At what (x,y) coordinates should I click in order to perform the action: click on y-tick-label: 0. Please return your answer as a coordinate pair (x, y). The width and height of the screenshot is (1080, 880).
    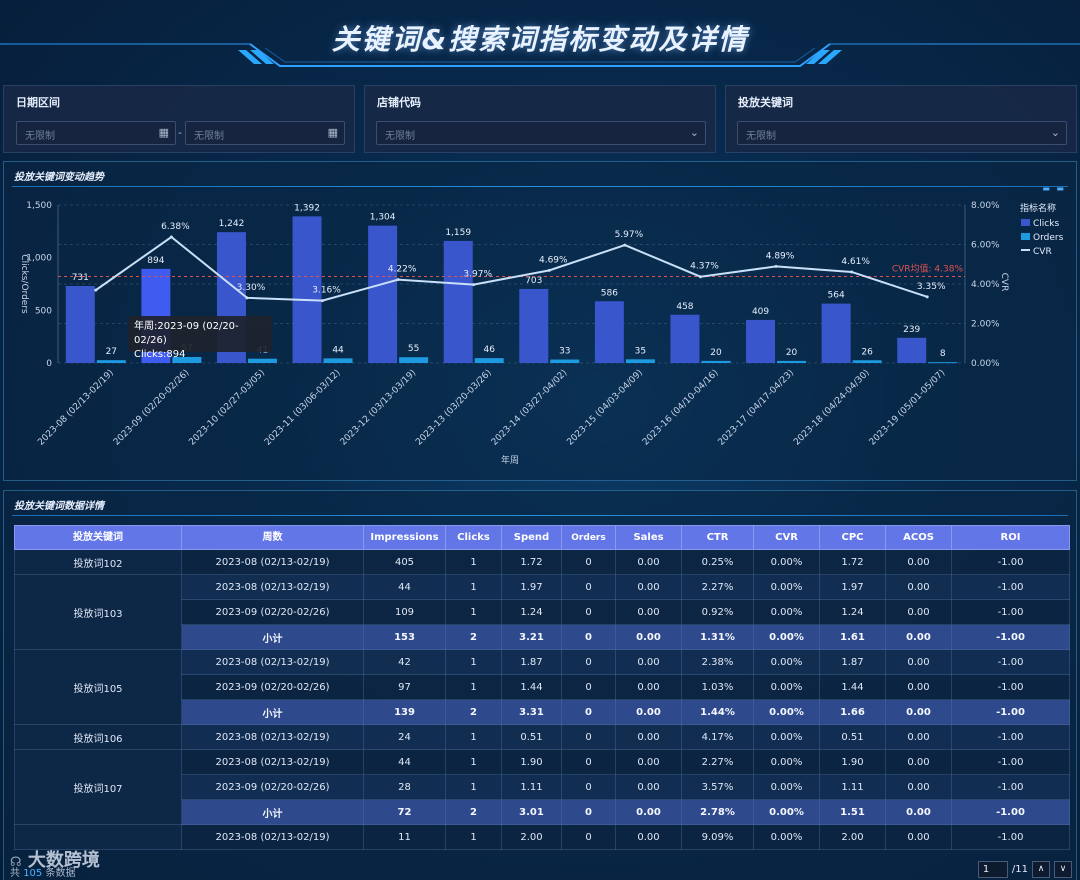
    Looking at the image, I should click on (49, 364).